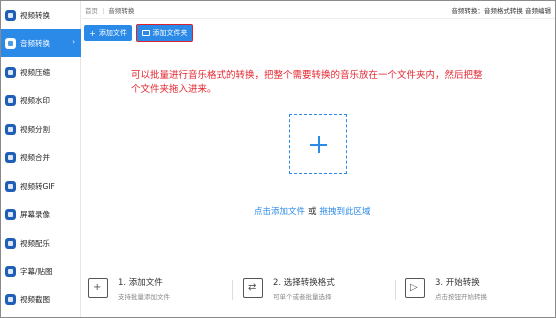 This screenshot has height=318, width=556. What do you see at coordinates (35, 72) in the screenshot?
I see `sidebar-item-label: 视频压缩` at bounding box center [35, 72].